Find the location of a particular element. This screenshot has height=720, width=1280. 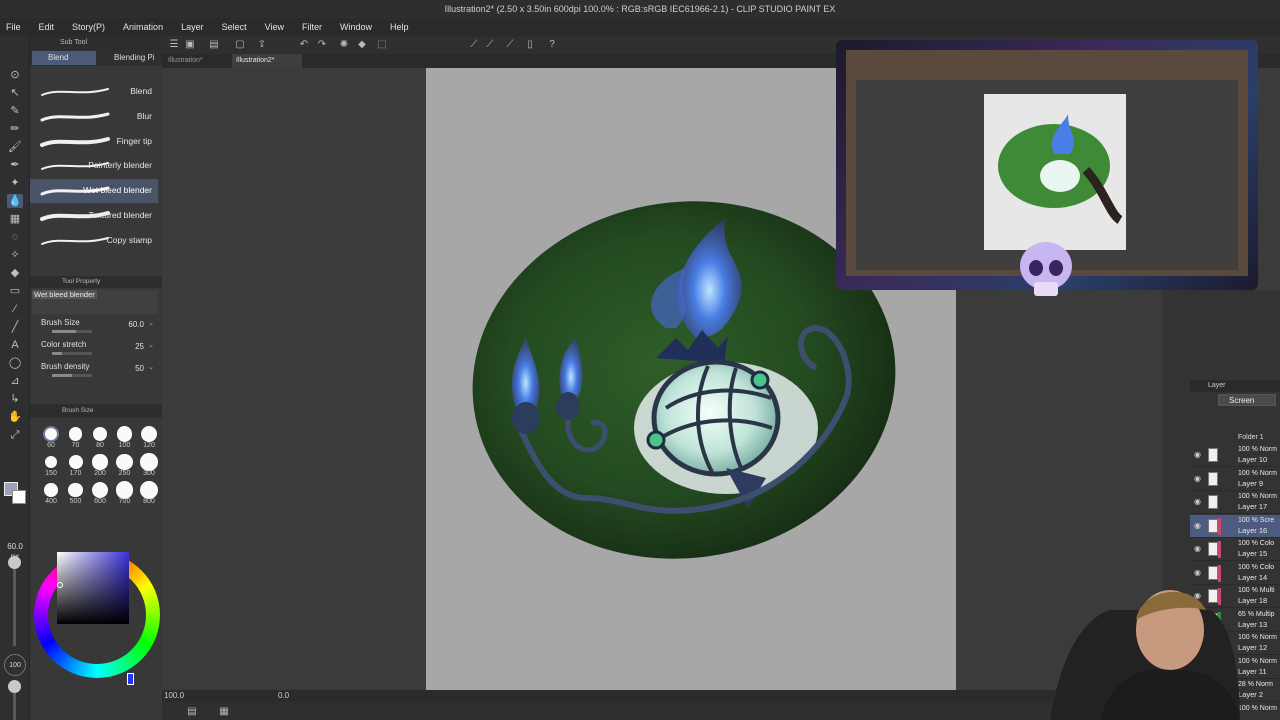

undo-icon: ↶ is located at coordinates (304, 45).